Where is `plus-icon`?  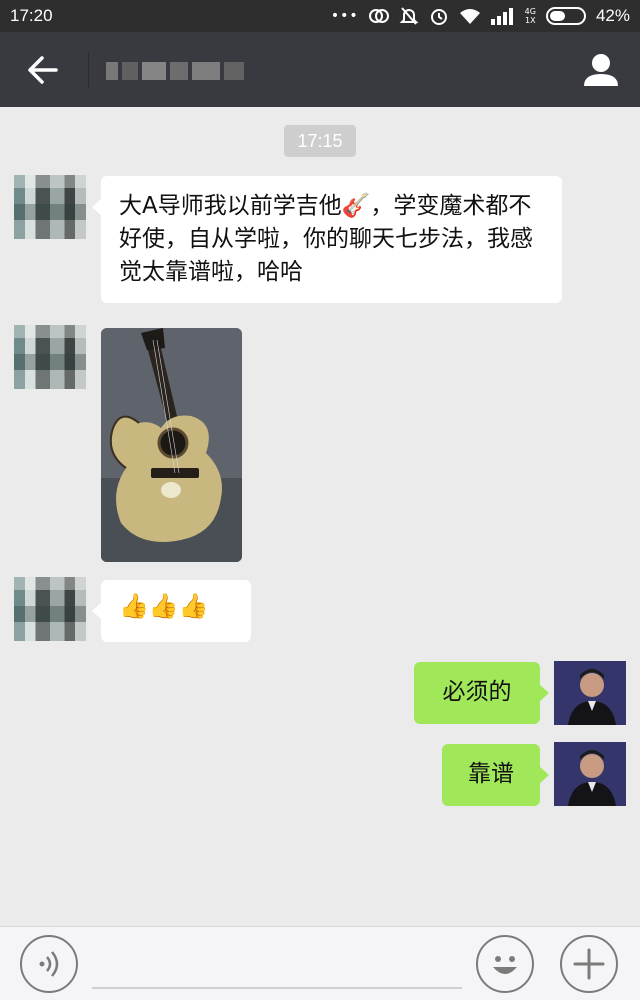 plus-icon is located at coordinates (589, 964).